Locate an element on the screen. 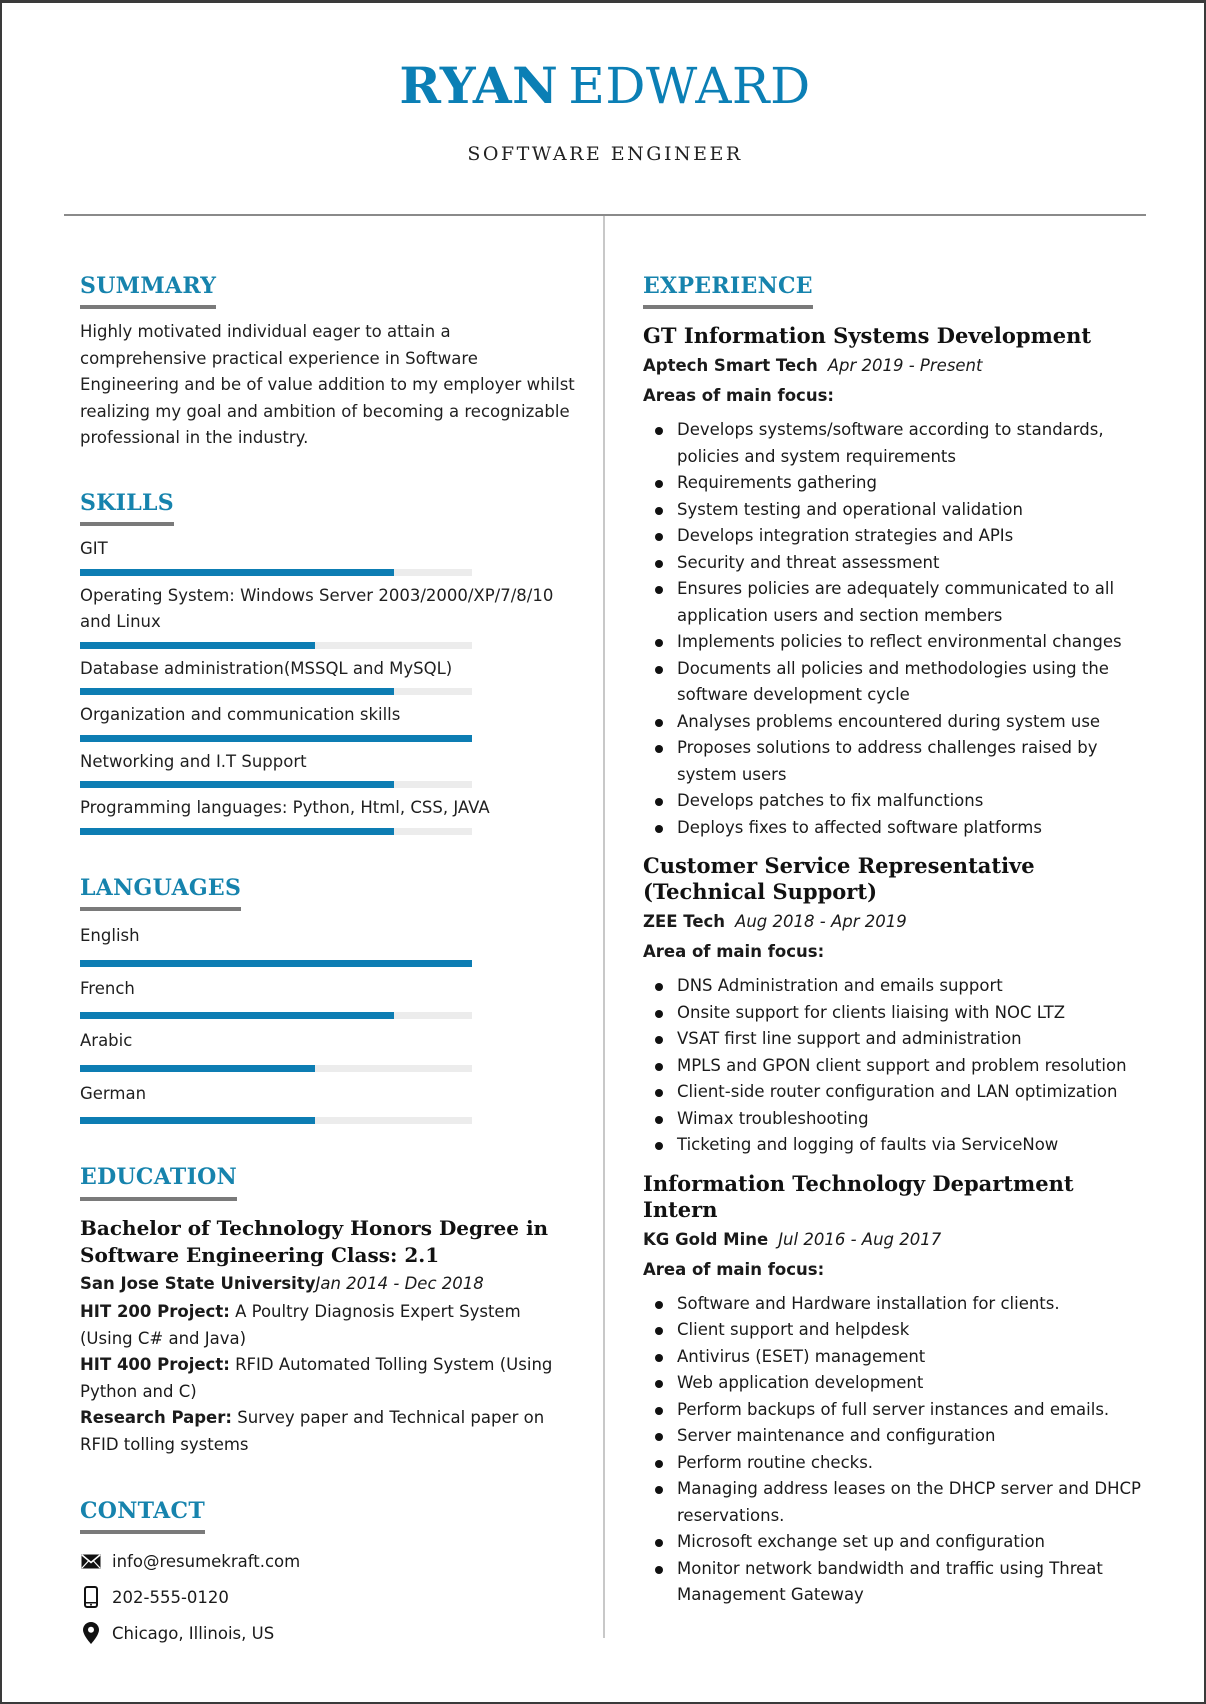 The image size is (1206, 1704). language-item: German is located at coordinates (330, 1103).